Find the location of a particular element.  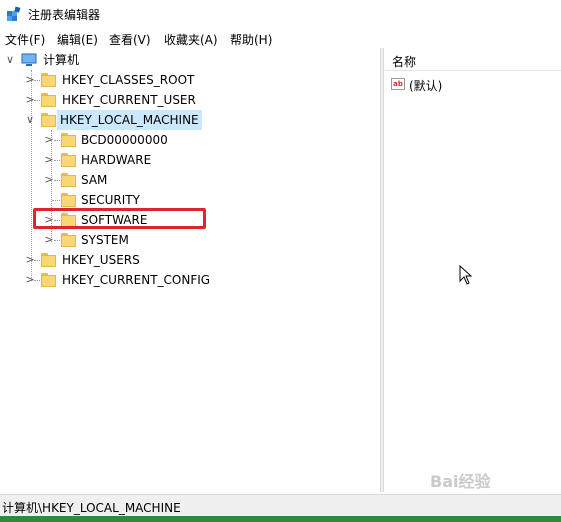

tree-node-security: SECURITY is located at coordinates (150, 200).